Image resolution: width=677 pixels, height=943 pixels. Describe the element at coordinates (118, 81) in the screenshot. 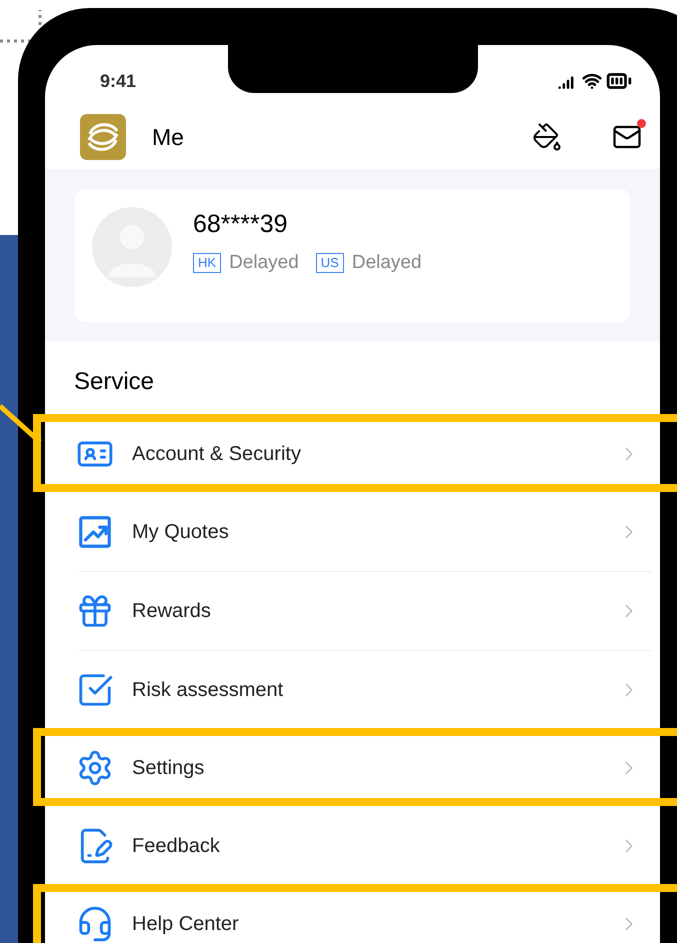

I see `status-time: 9:41` at that location.